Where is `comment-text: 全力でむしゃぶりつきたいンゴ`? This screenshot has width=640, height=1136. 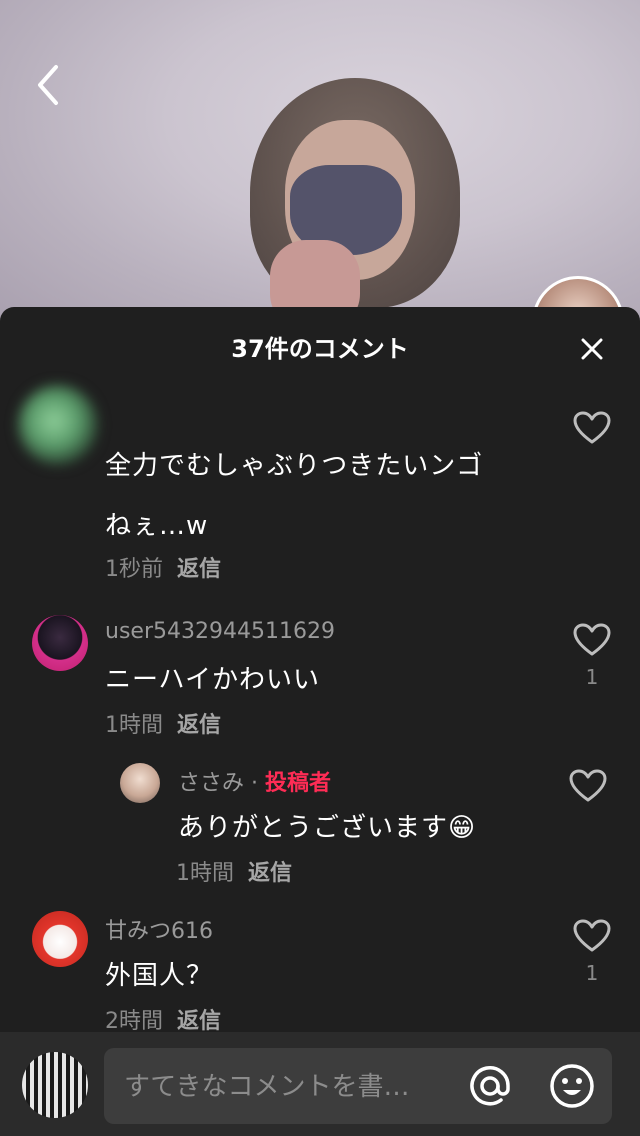
comment-text: 全力でむしゃぶりつきたいンゴ is located at coordinates (294, 466).